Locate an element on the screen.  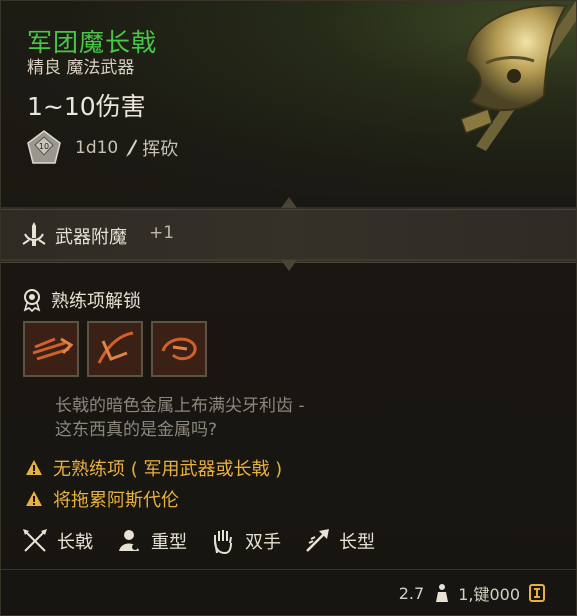
enchant-sword-icon is located at coordinates (34, 234).